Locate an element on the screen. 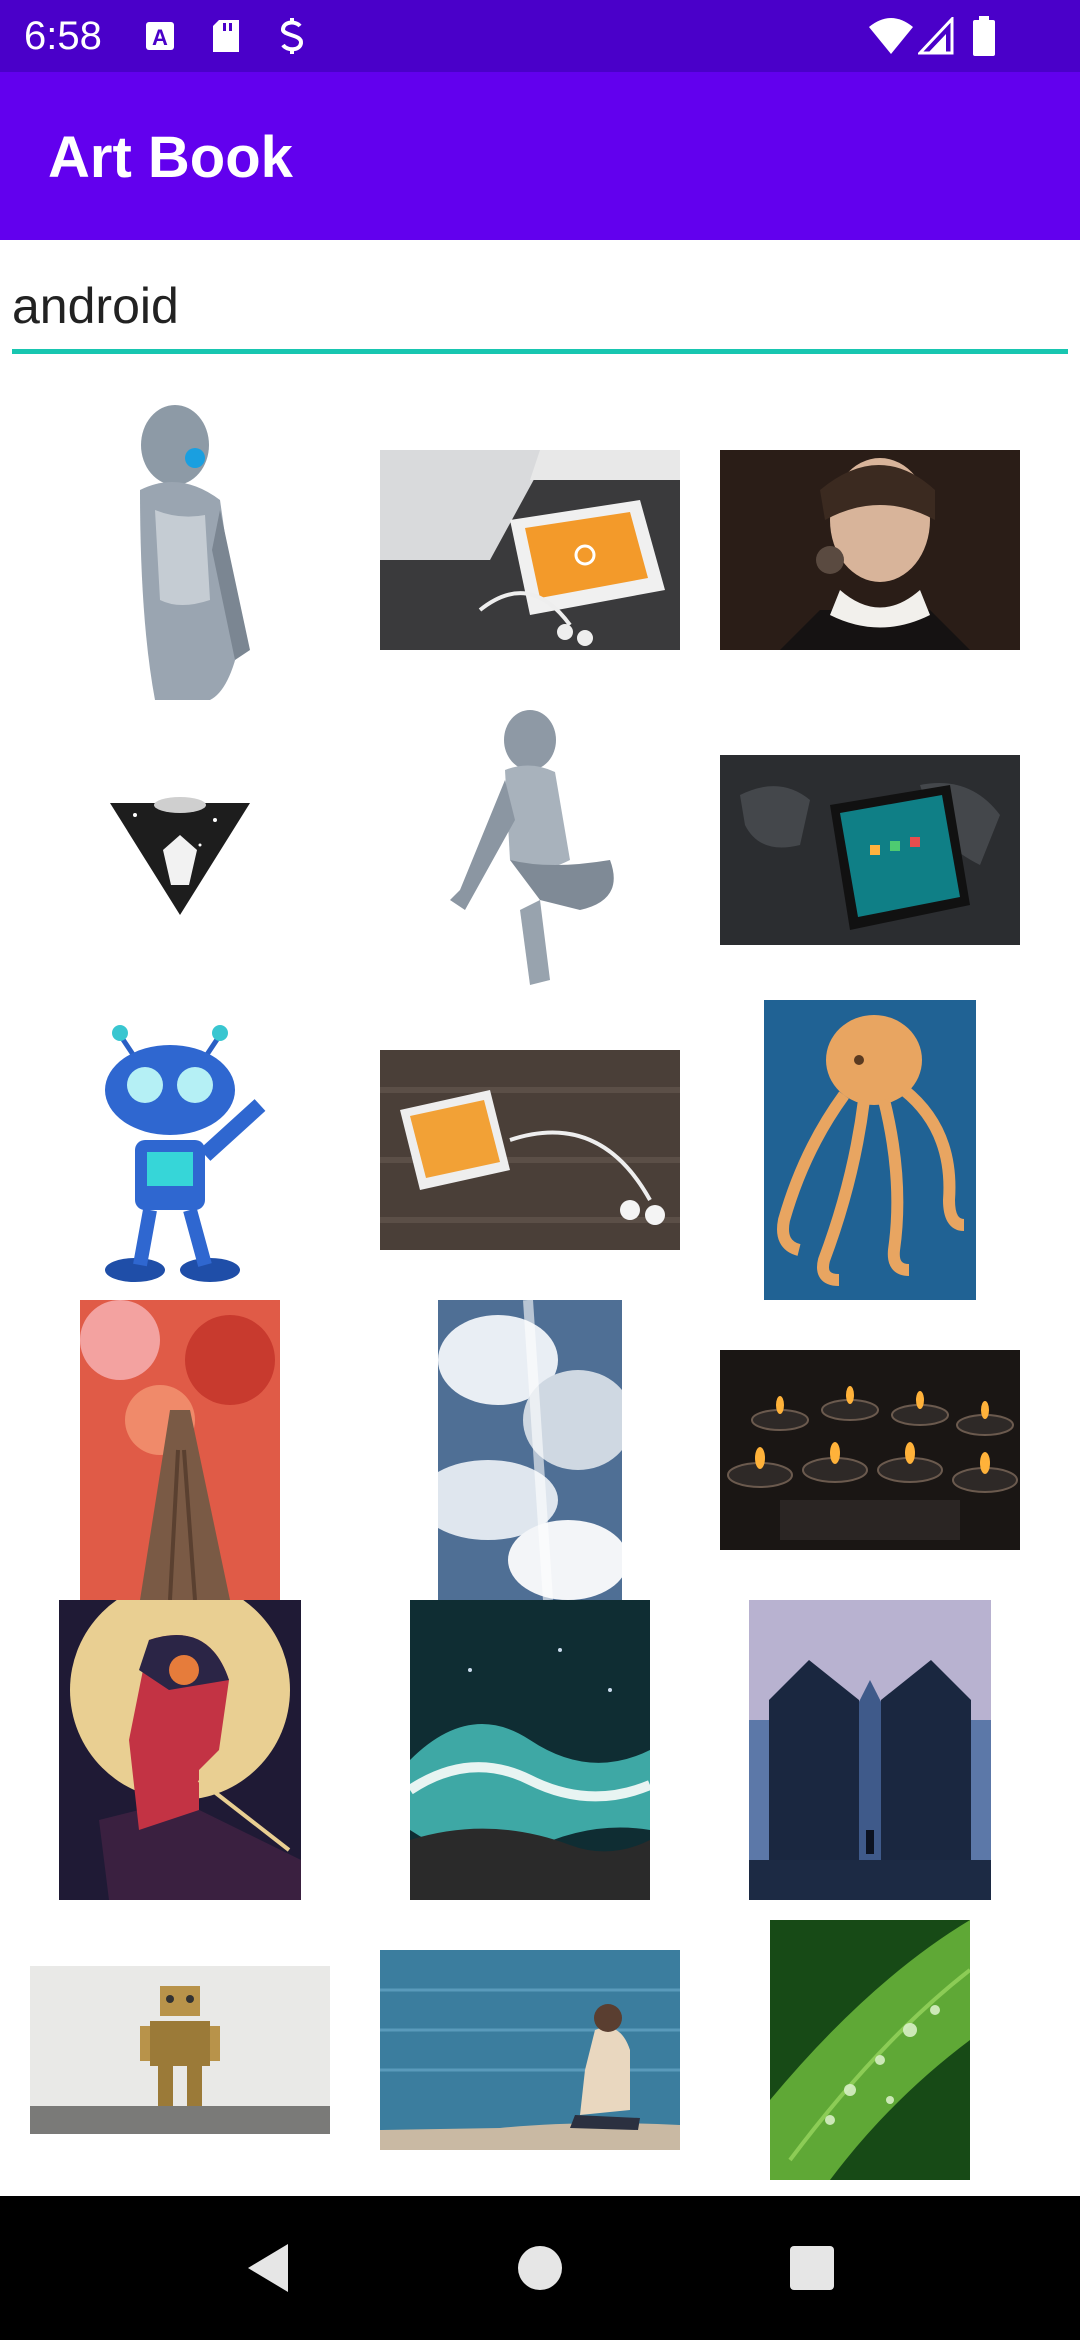 This screenshot has height=2340, width=1080. humanoid-robot-image is located at coordinates (180, 550).